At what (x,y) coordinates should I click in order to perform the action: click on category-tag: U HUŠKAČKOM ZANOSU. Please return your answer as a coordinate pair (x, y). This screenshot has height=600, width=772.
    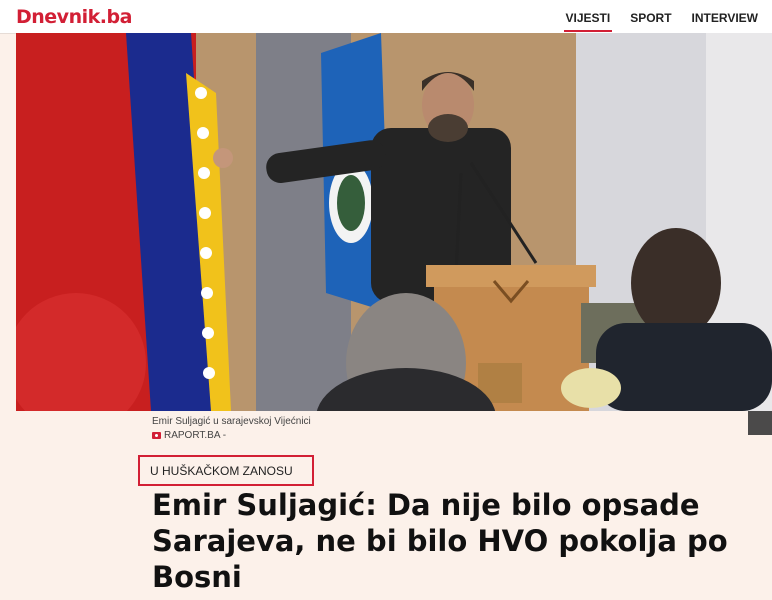
    Looking at the image, I should click on (226, 470).